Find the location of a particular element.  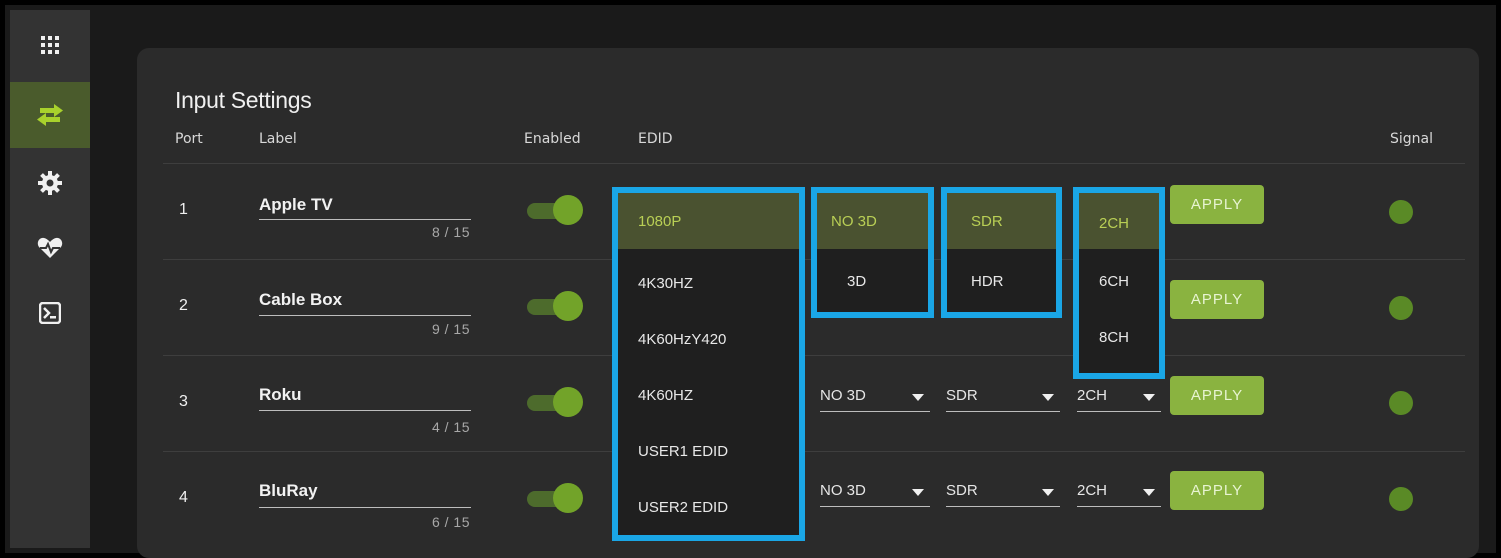

page-title: Input Settings is located at coordinates (243, 100).